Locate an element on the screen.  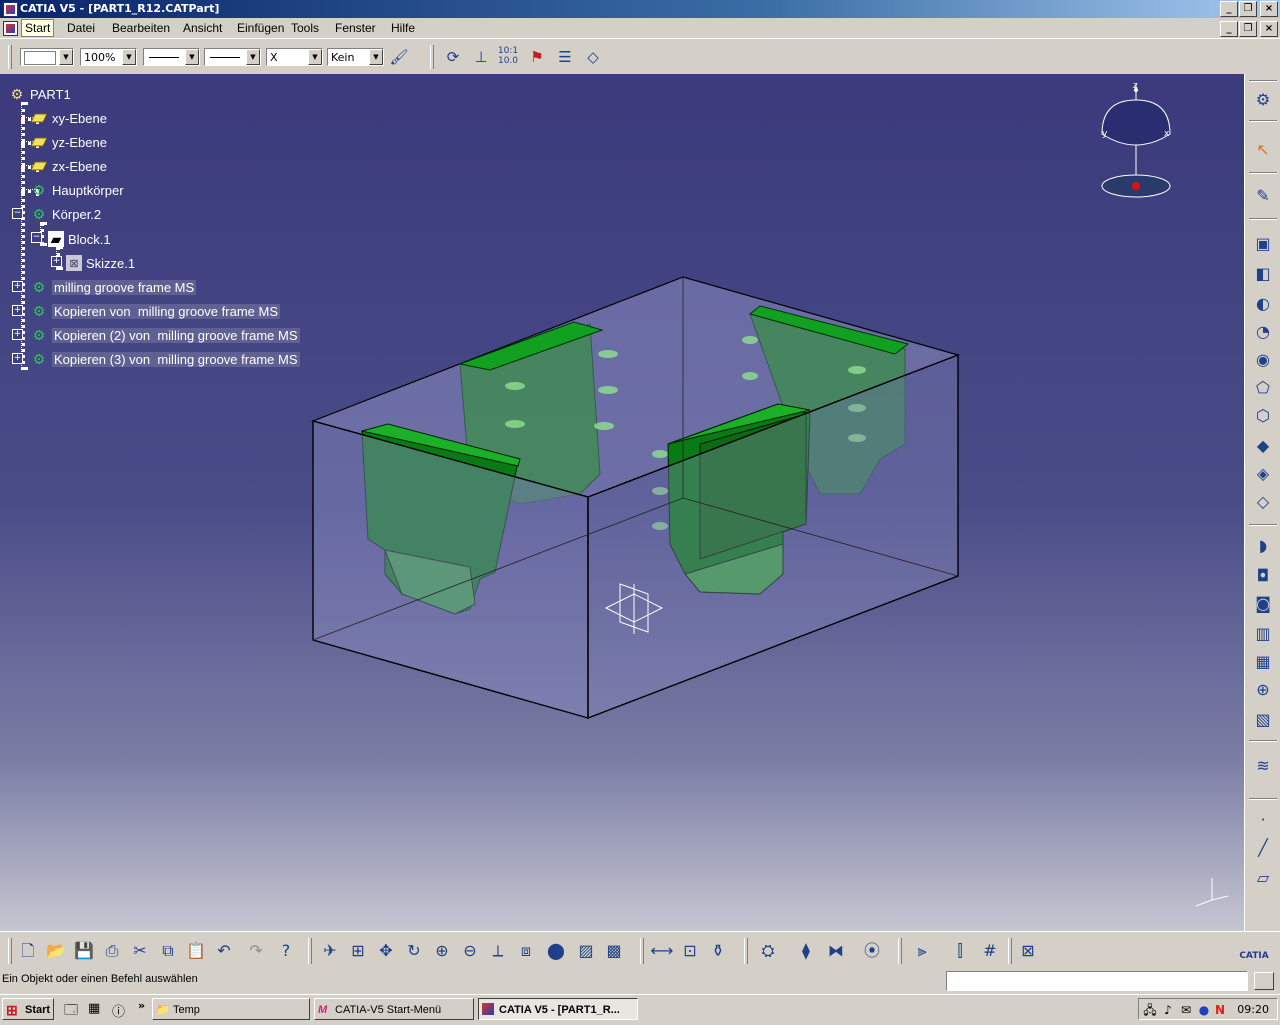
grid-icon: # is located at coordinates (990, 951).